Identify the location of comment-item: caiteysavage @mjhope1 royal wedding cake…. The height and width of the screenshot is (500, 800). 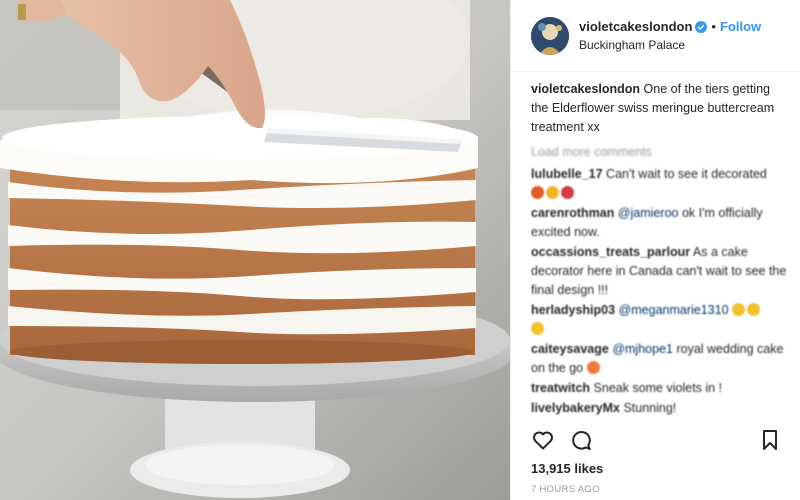
(660, 359).